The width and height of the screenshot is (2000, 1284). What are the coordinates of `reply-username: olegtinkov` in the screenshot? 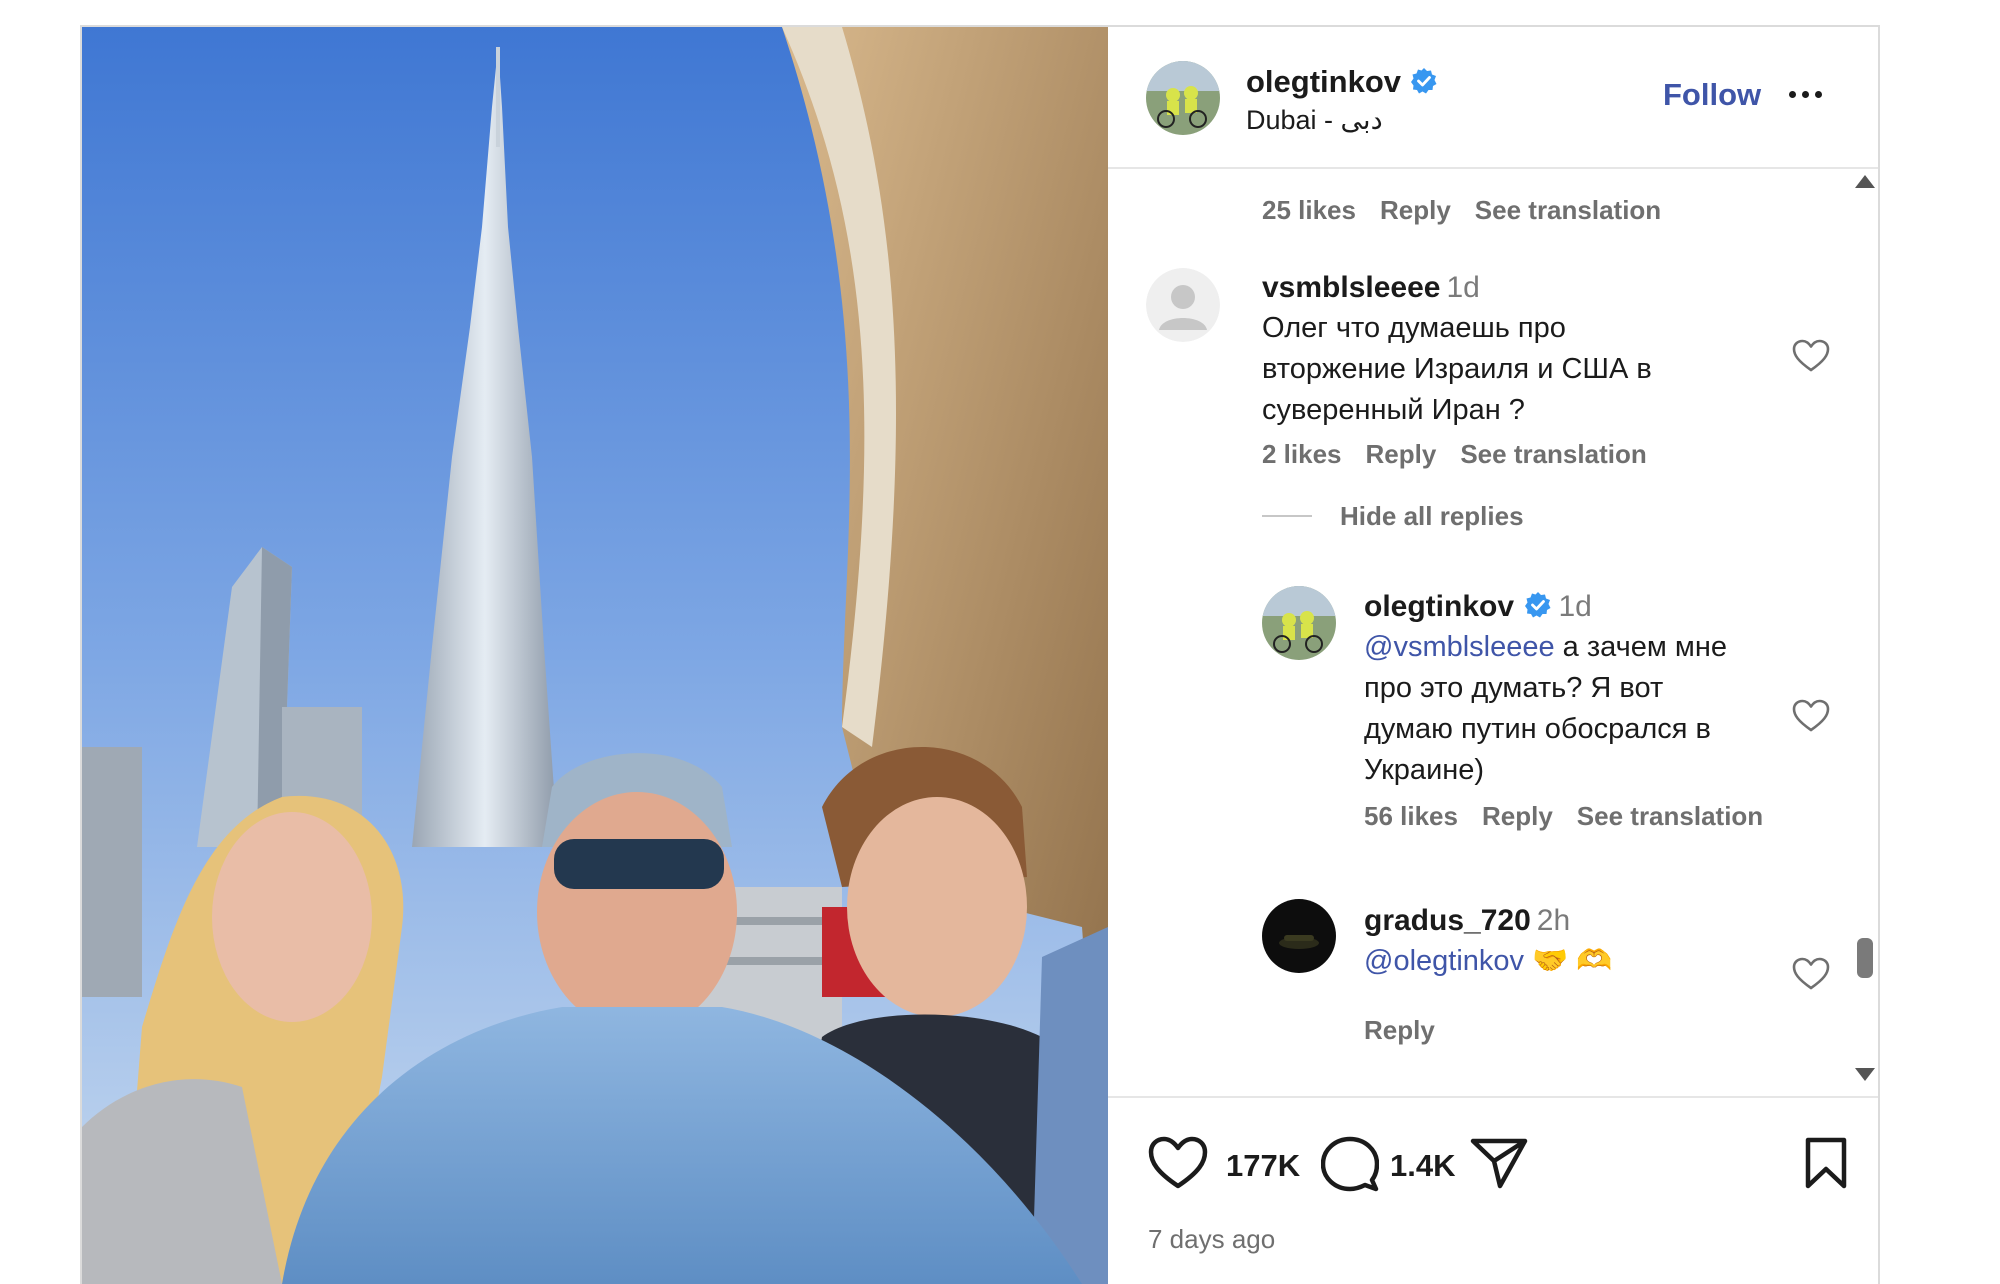 It's located at (1439, 606).